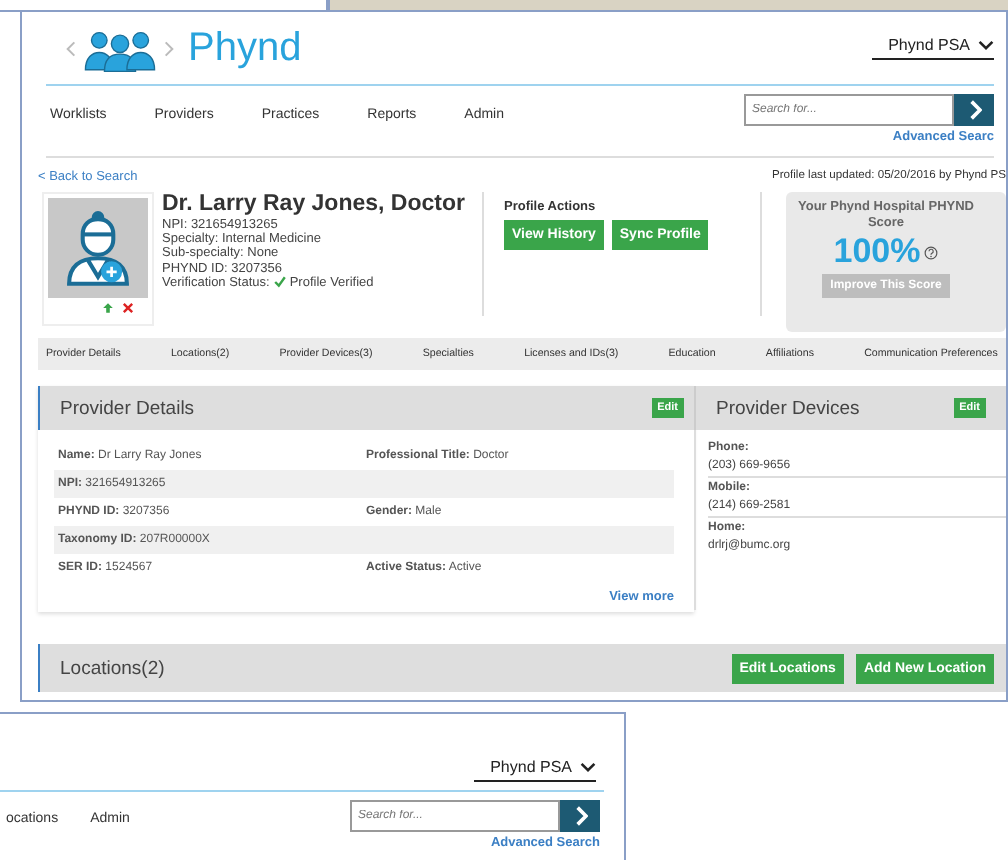 The width and height of the screenshot is (1008, 860). I want to click on delete-icon, so click(128, 308).